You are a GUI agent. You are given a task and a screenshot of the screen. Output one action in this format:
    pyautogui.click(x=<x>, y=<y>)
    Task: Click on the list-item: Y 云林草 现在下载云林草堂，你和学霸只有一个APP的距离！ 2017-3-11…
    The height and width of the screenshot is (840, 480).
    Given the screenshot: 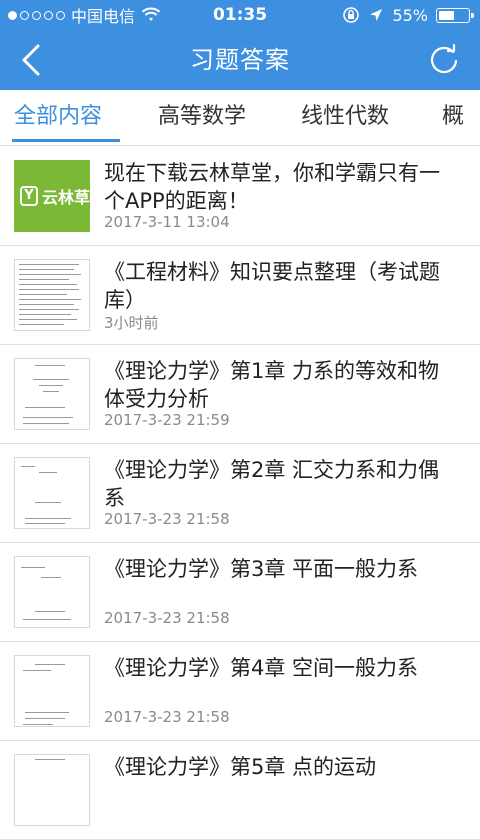 What is the action you would take?
    pyautogui.click(x=240, y=196)
    